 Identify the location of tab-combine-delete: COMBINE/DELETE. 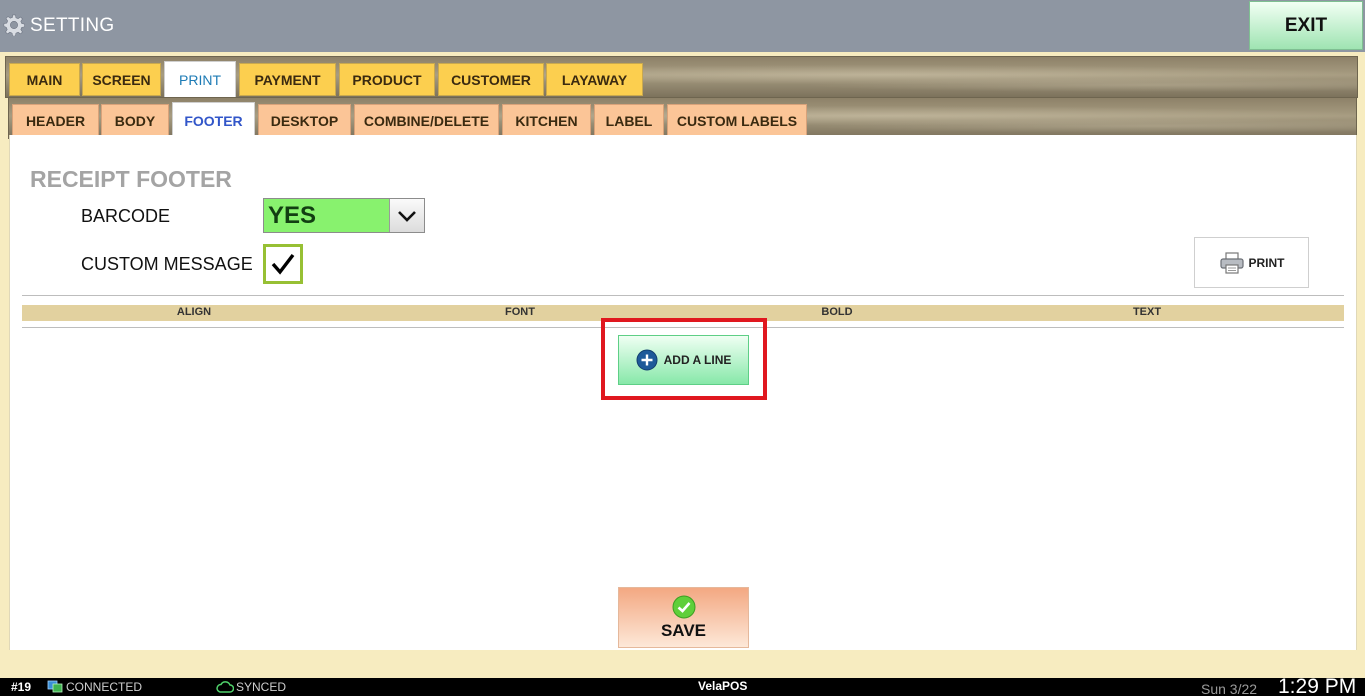
(426, 120).